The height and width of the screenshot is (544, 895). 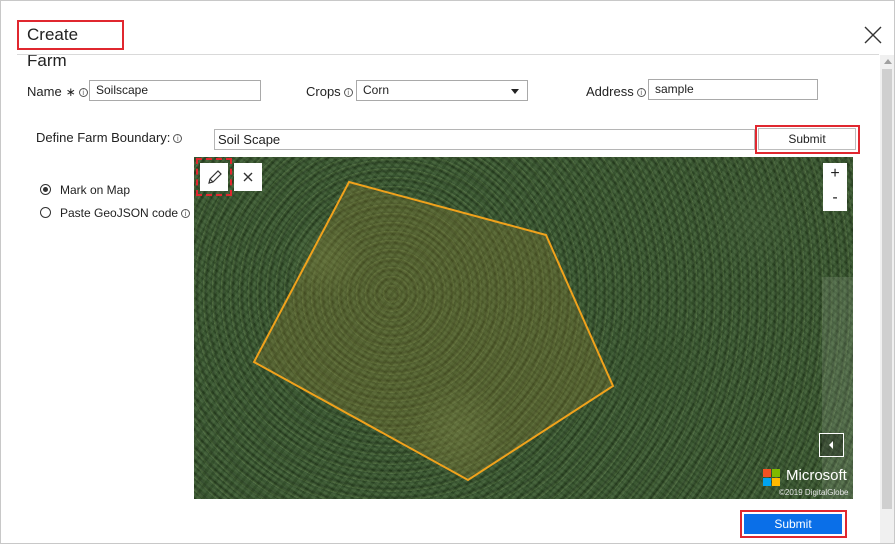 I want to click on collapse-panel-button, so click(x=831, y=445).